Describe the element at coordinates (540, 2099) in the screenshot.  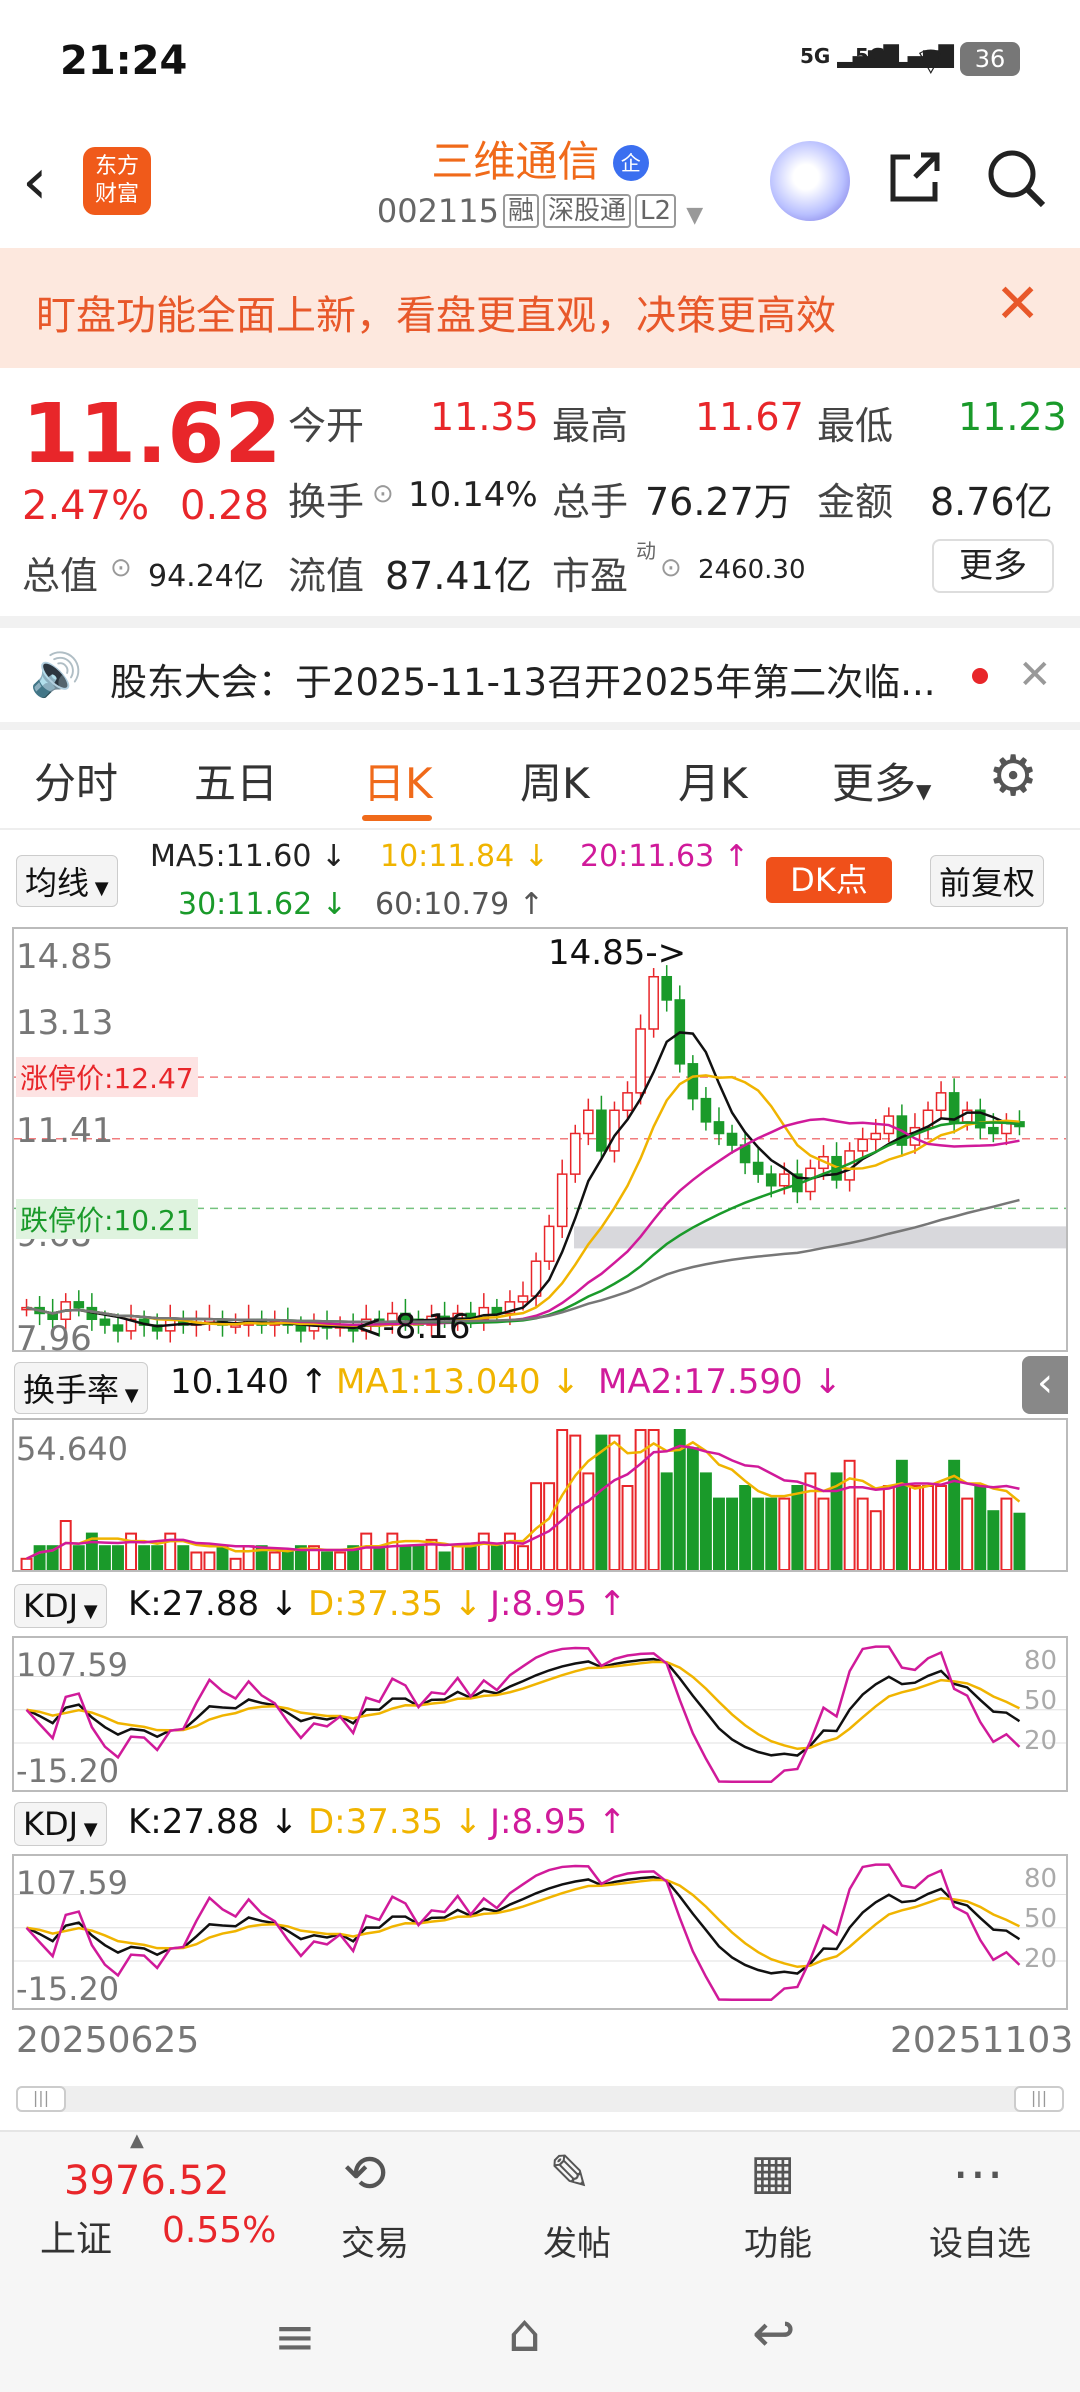
I see `range-scrollbar: ||| |||` at that location.